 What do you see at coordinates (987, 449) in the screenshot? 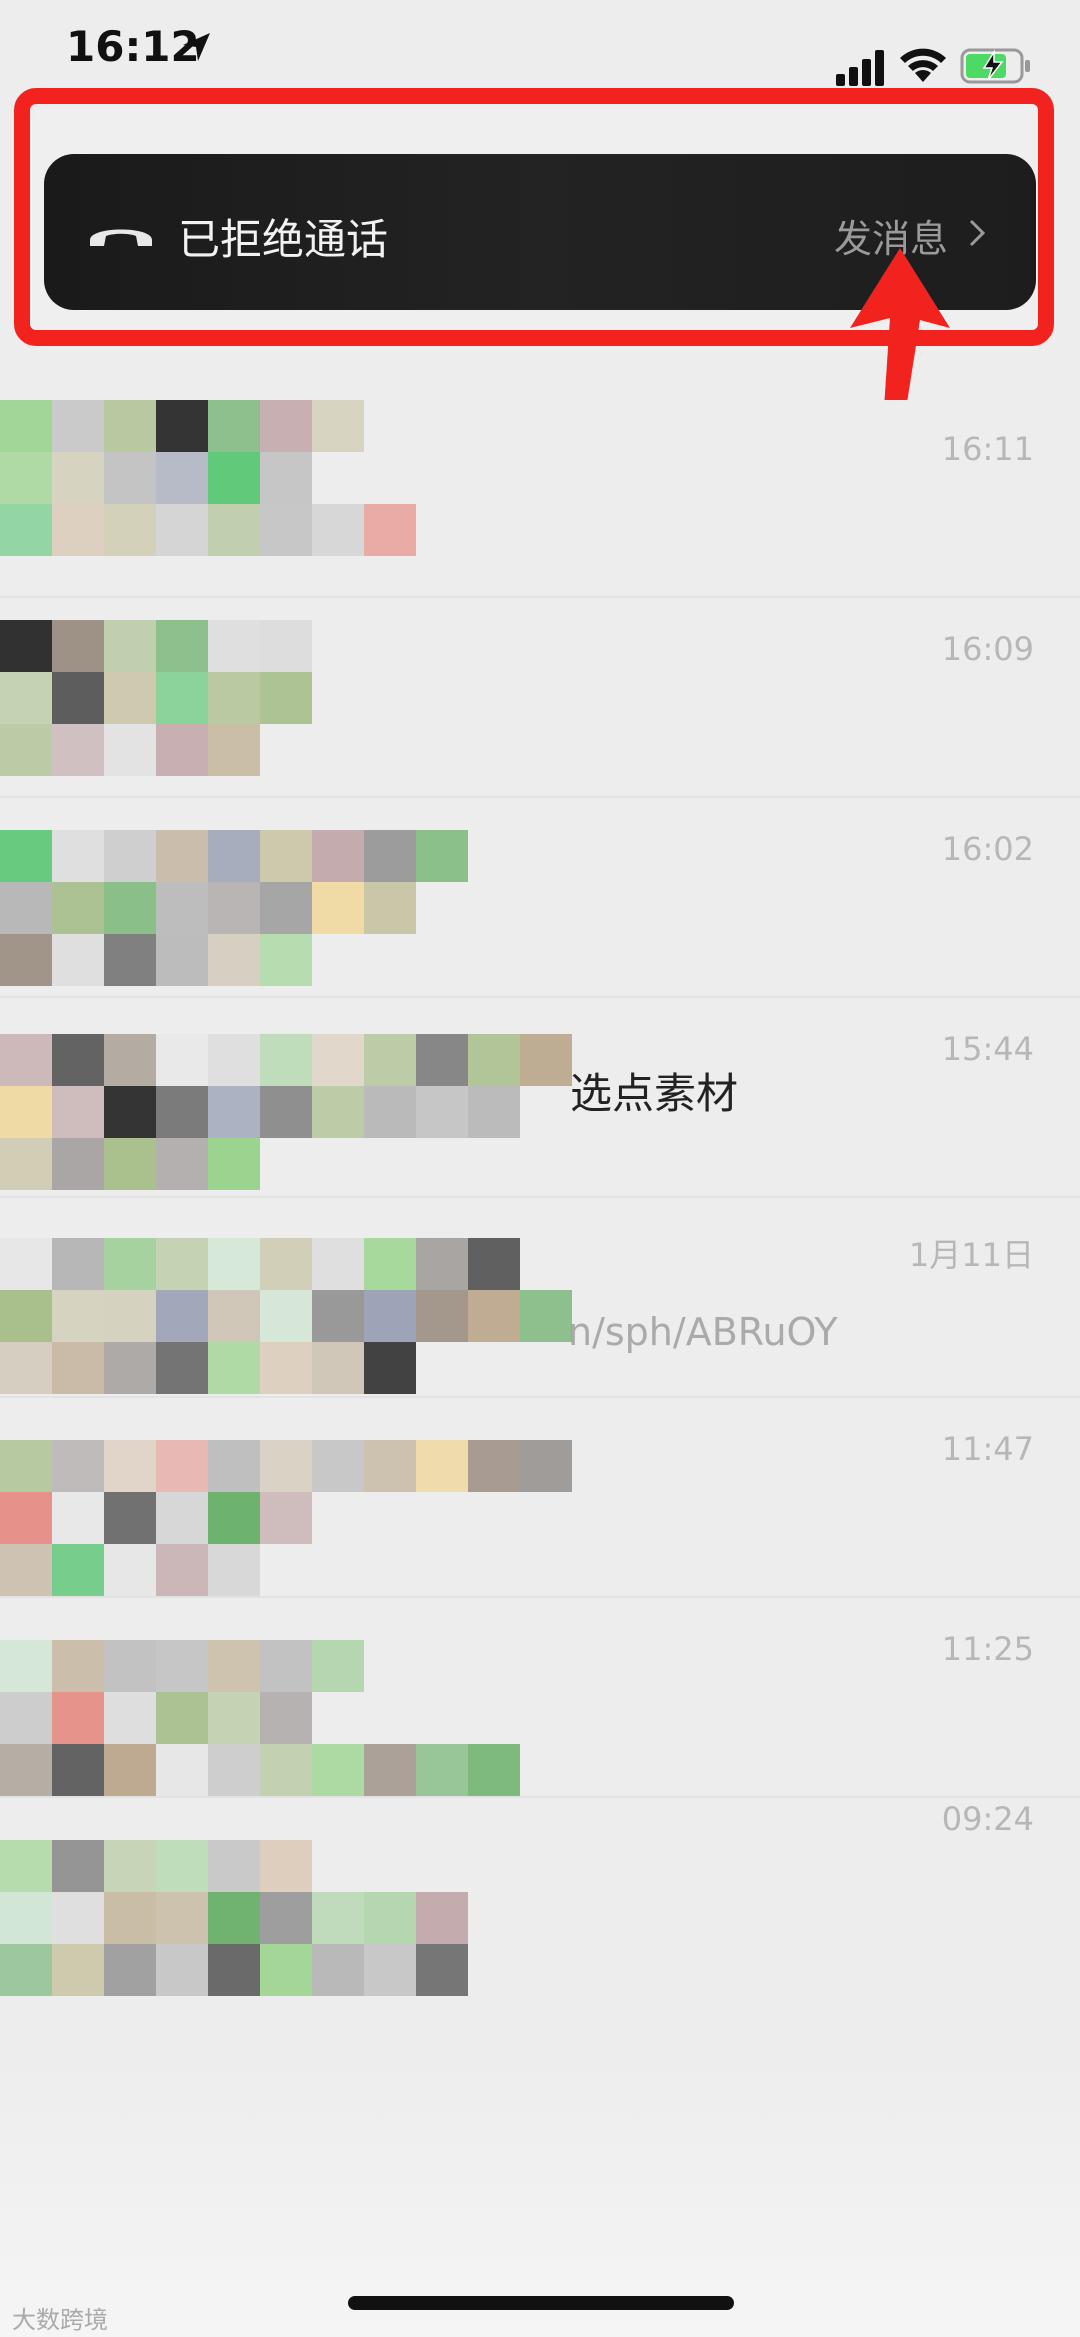
I see `chat-time: 16:11` at bounding box center [987, 449].